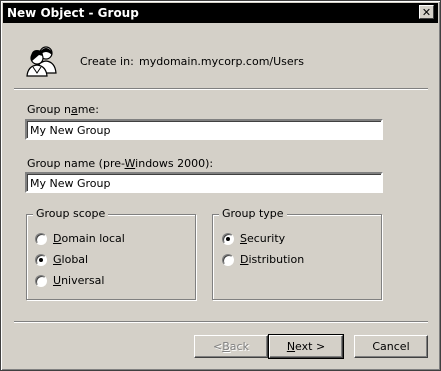  Describe the element at coordinates (253, 213) in the screenshot. I see `group-type-title: Group type` at that location.